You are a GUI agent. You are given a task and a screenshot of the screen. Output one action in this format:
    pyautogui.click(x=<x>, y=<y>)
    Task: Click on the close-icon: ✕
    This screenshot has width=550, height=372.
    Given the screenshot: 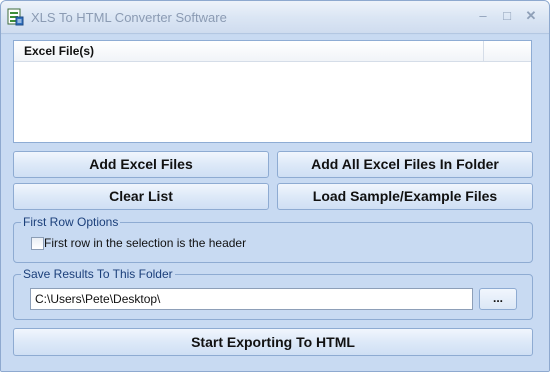 What is the action you would take?
    pyautogui.click(x=531, y=16)
    